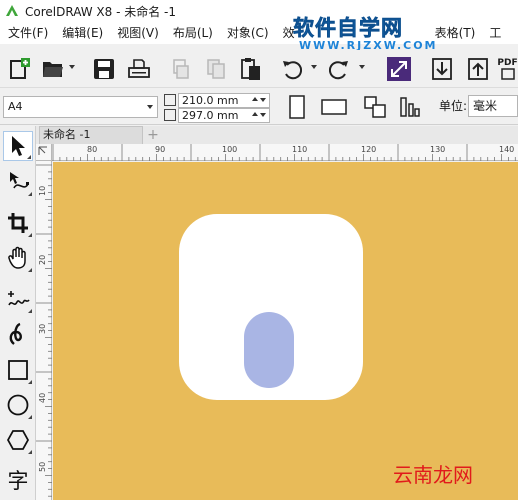 The image size is (518, 500). I want to click on undo-button, so click(292, 69).